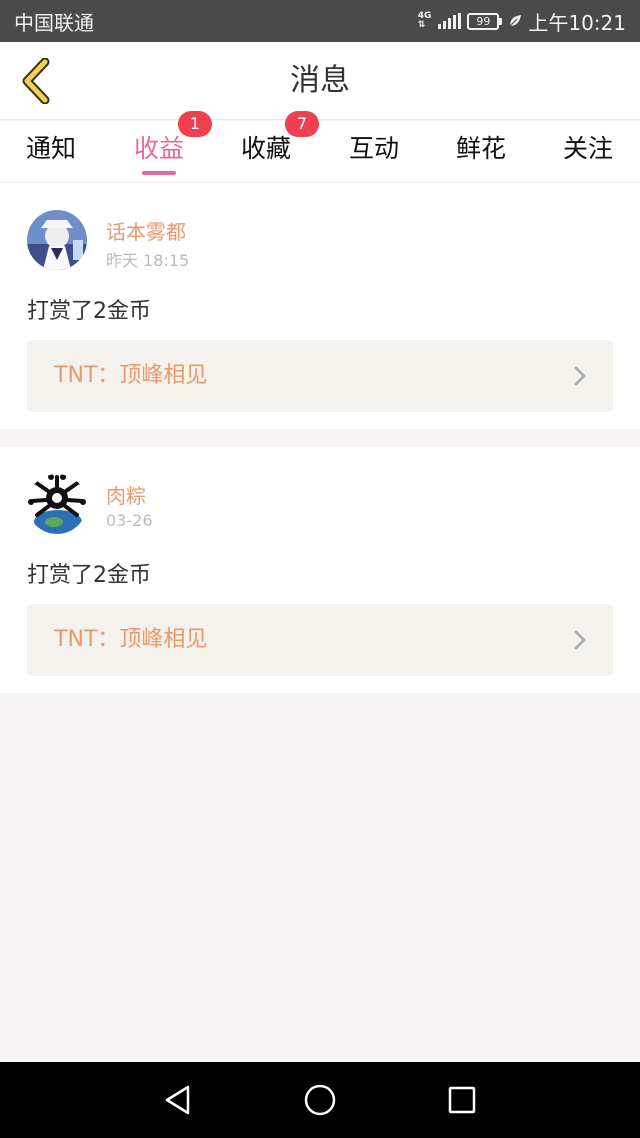  I want to click on app-header: 消息, so click(320, 81).